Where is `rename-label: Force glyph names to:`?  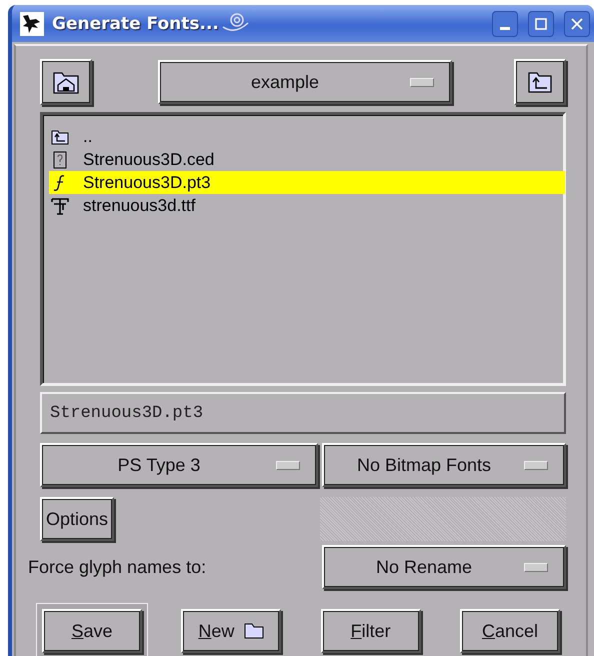
rename-label: Force glyph names to: is located at coordinates (117, 567).